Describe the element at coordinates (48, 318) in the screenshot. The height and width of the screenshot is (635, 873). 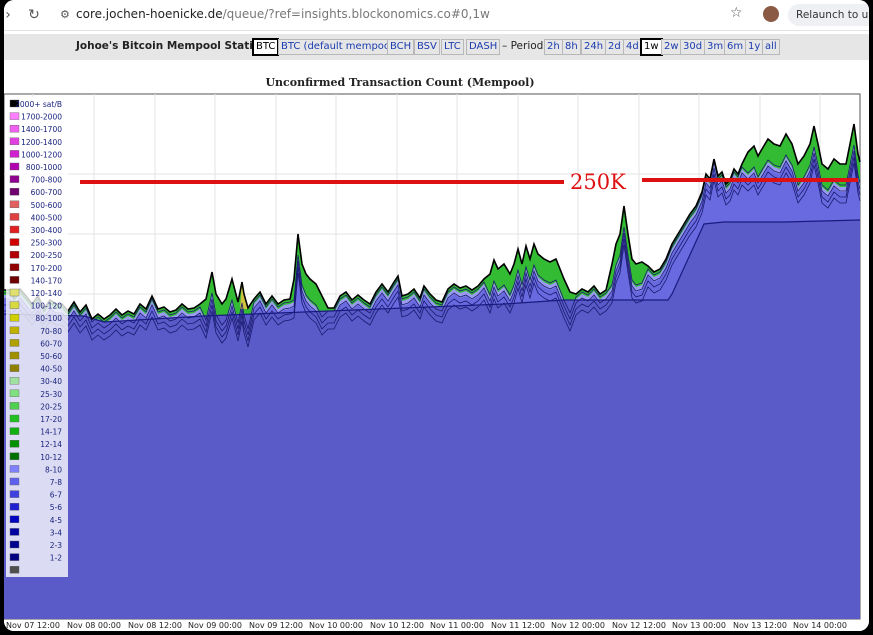
I see `legend-label: 80-100` at that location.